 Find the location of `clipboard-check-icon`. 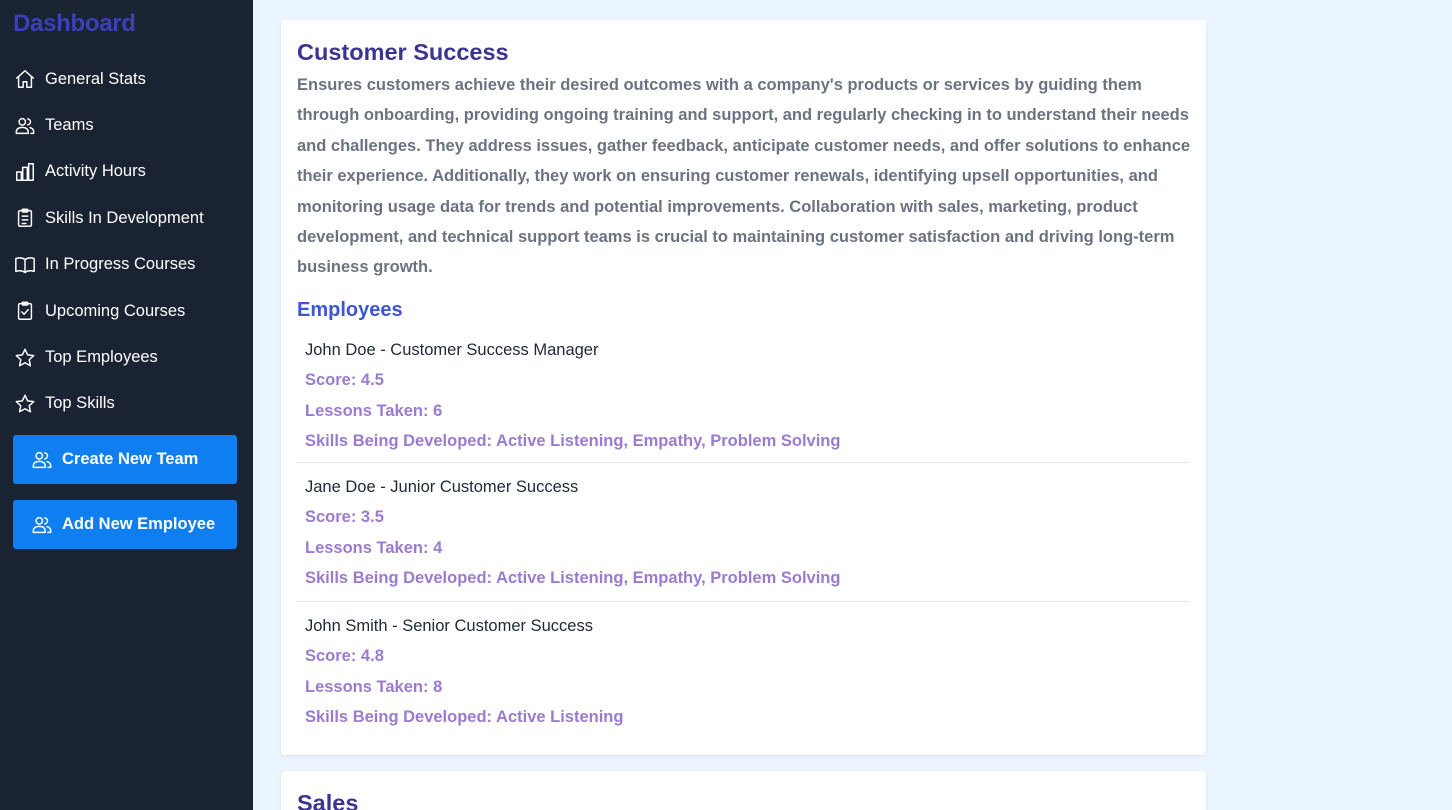

clipboard-check-icon is located at coordinates (25, 311).